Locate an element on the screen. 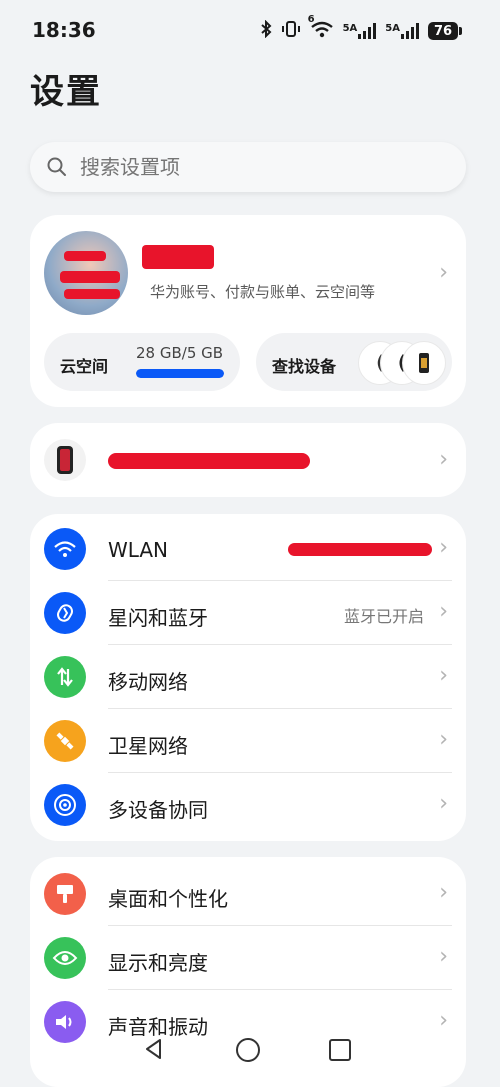  wlan-ssid-redacted is located at coordinates (360, 549).